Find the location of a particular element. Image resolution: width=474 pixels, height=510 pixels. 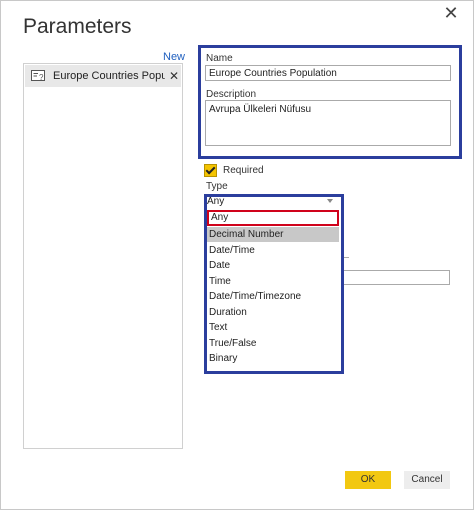

type-option-duration: Duration is located at coordinates (273, 312).